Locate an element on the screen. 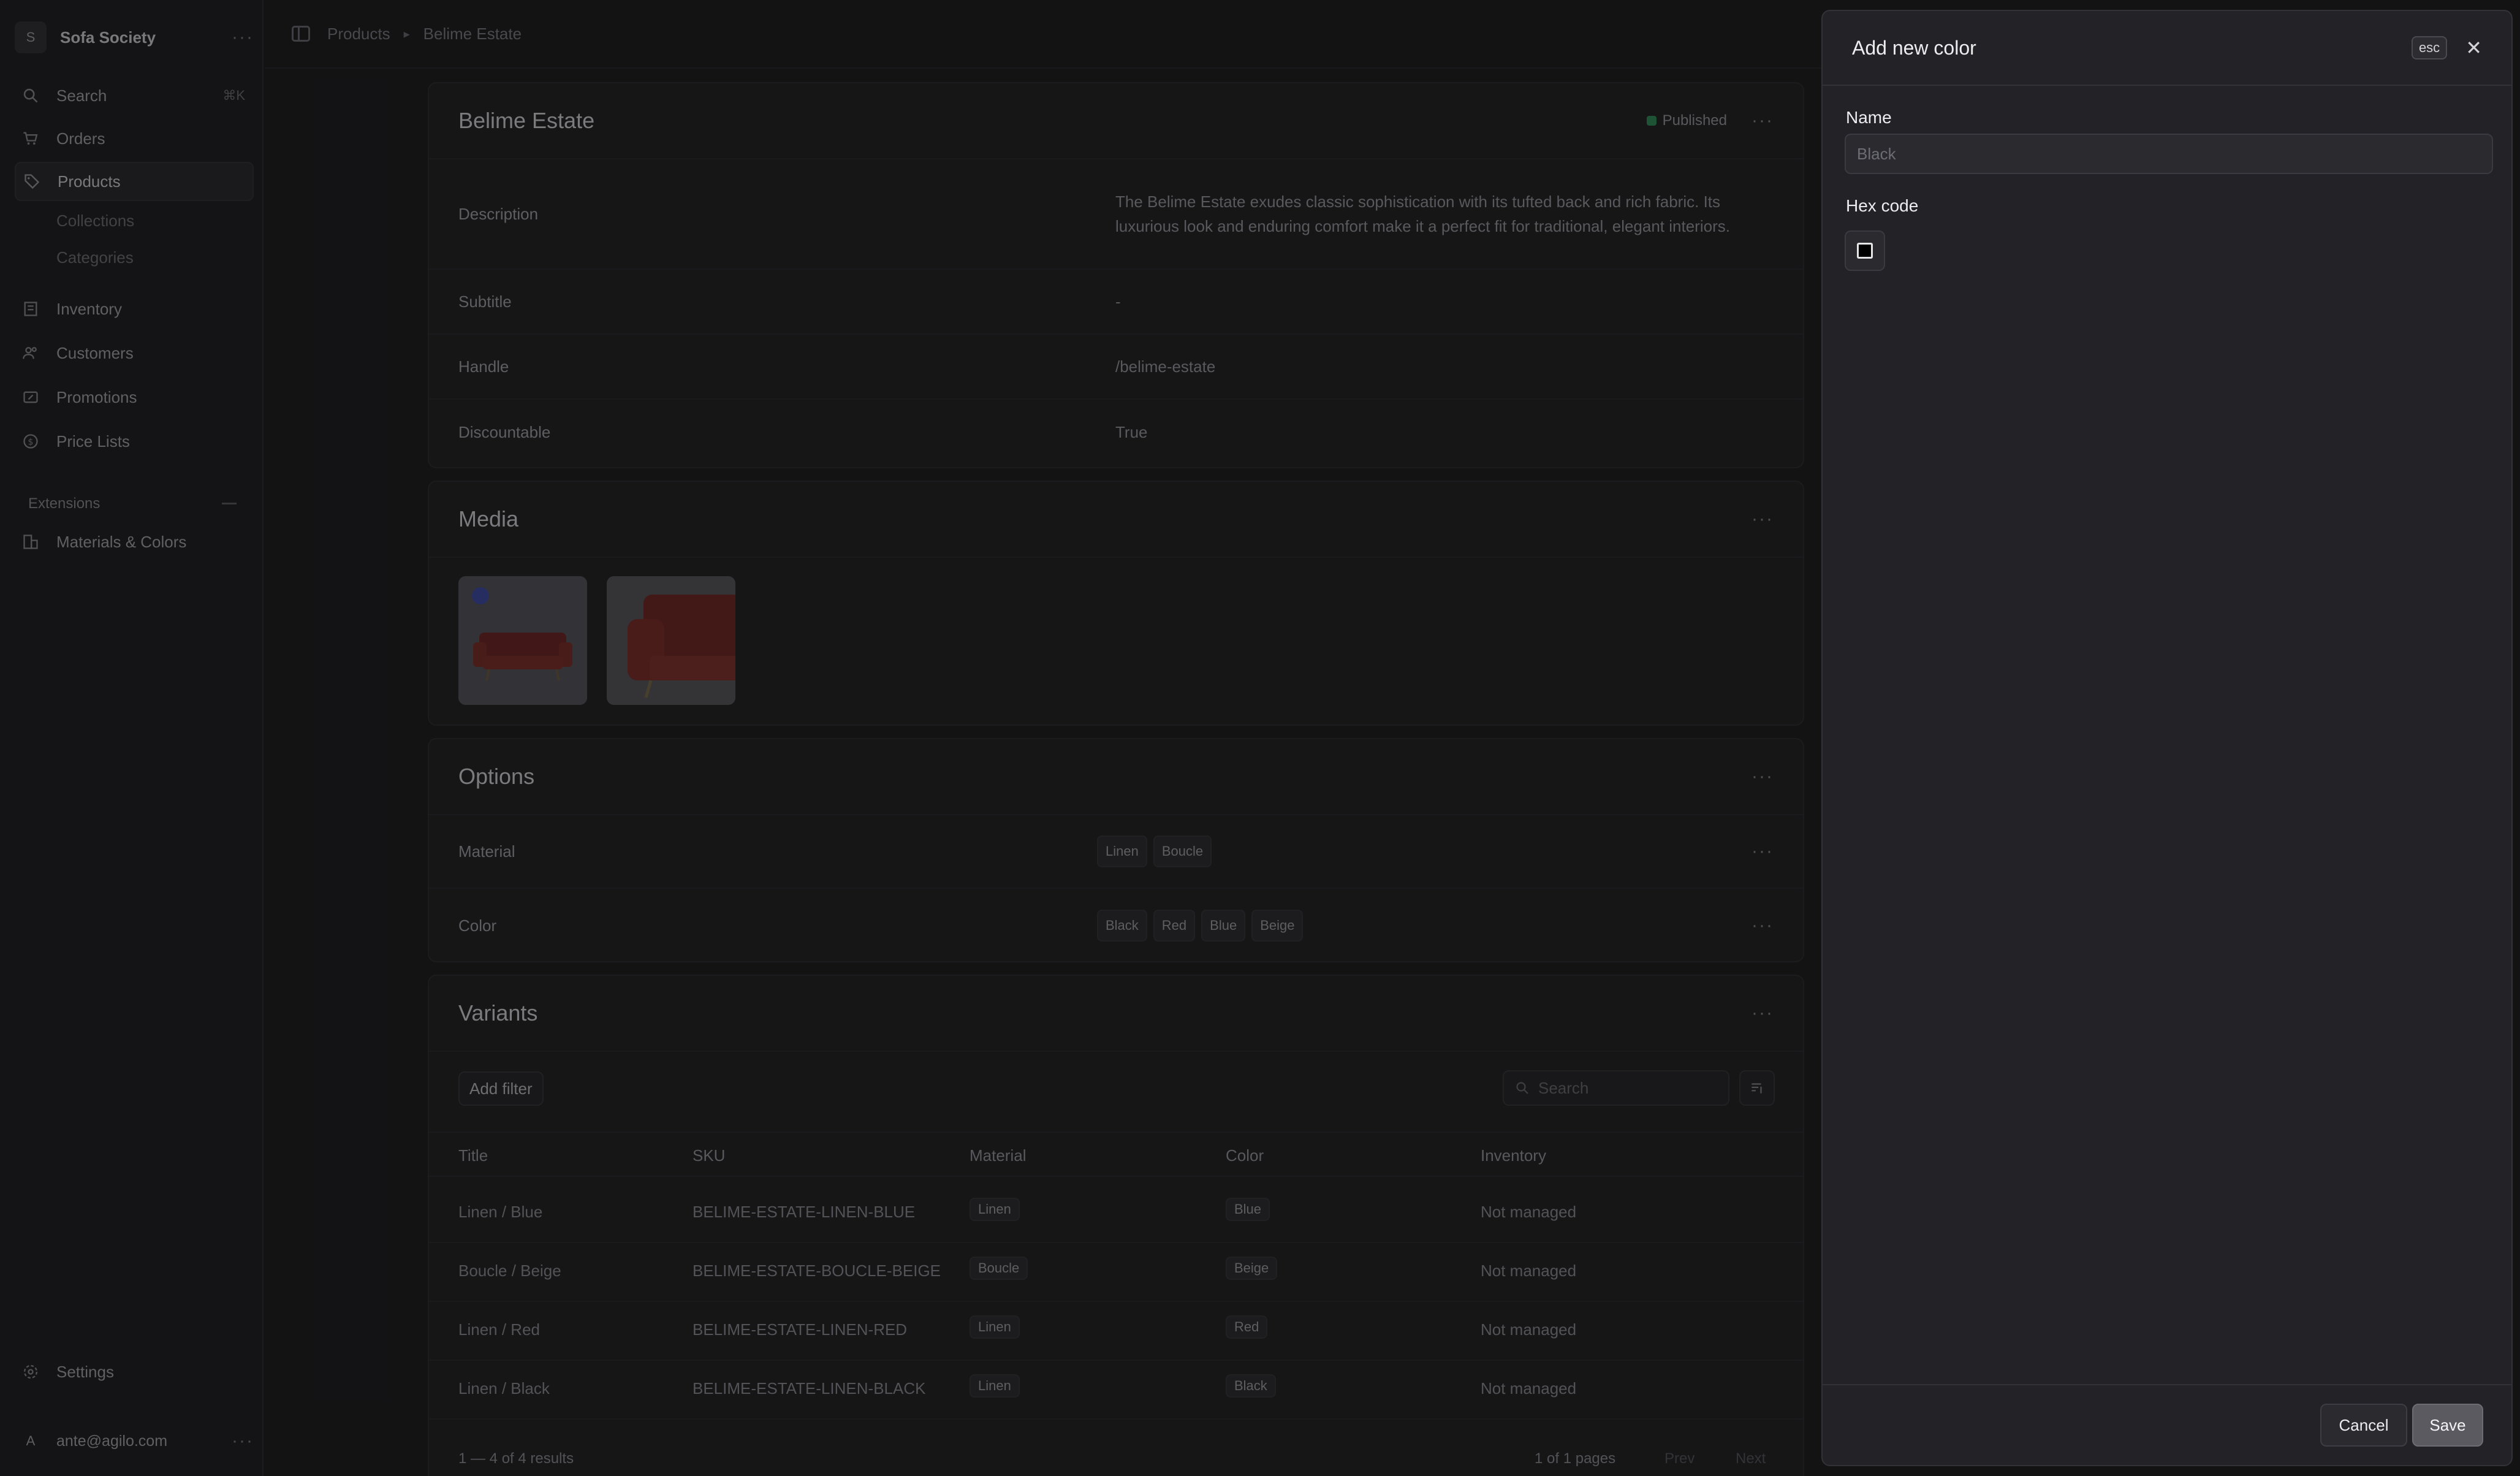 The height and width of the screenshot is (1476, 2520). close-icon: ✕ is located at coordinates (2473, 47).